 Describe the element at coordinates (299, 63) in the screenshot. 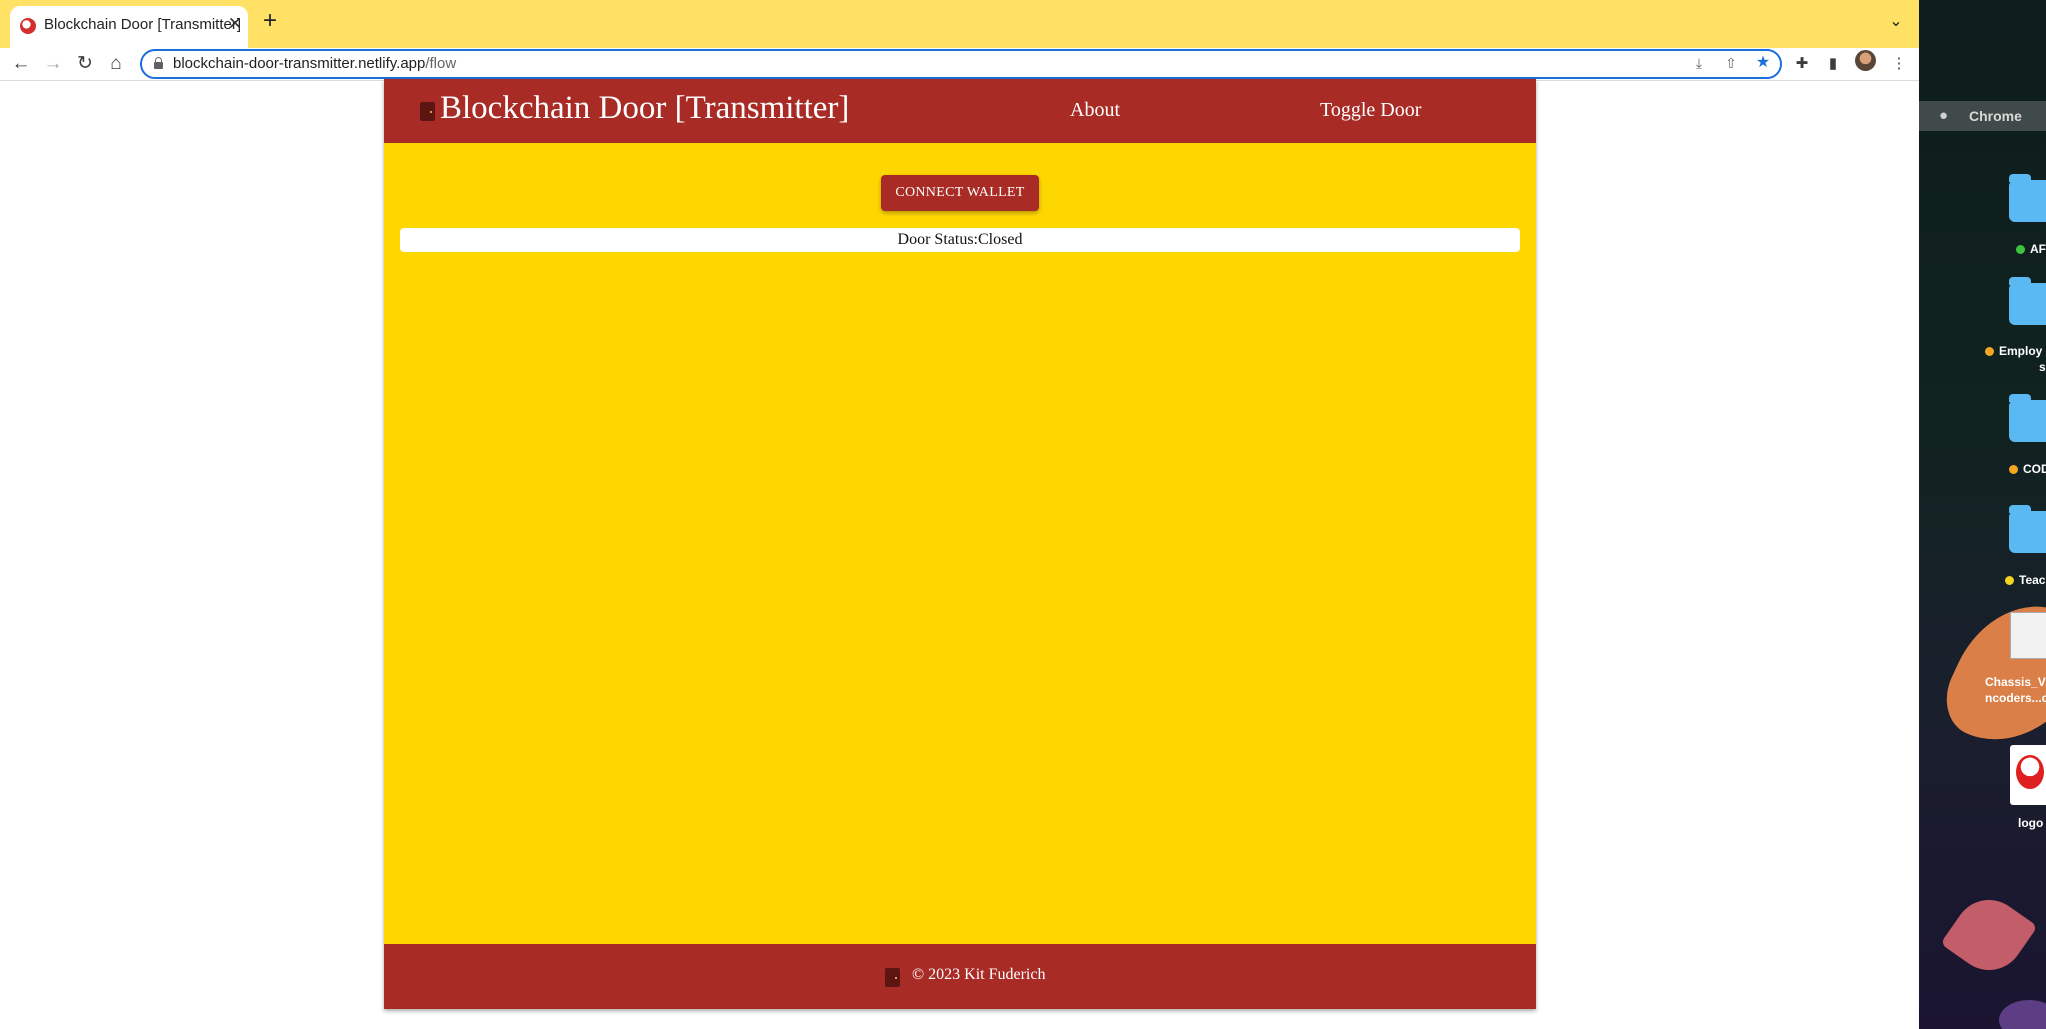

I see `url-host: blockchain-door-transmitter.netlify.app` at that location.